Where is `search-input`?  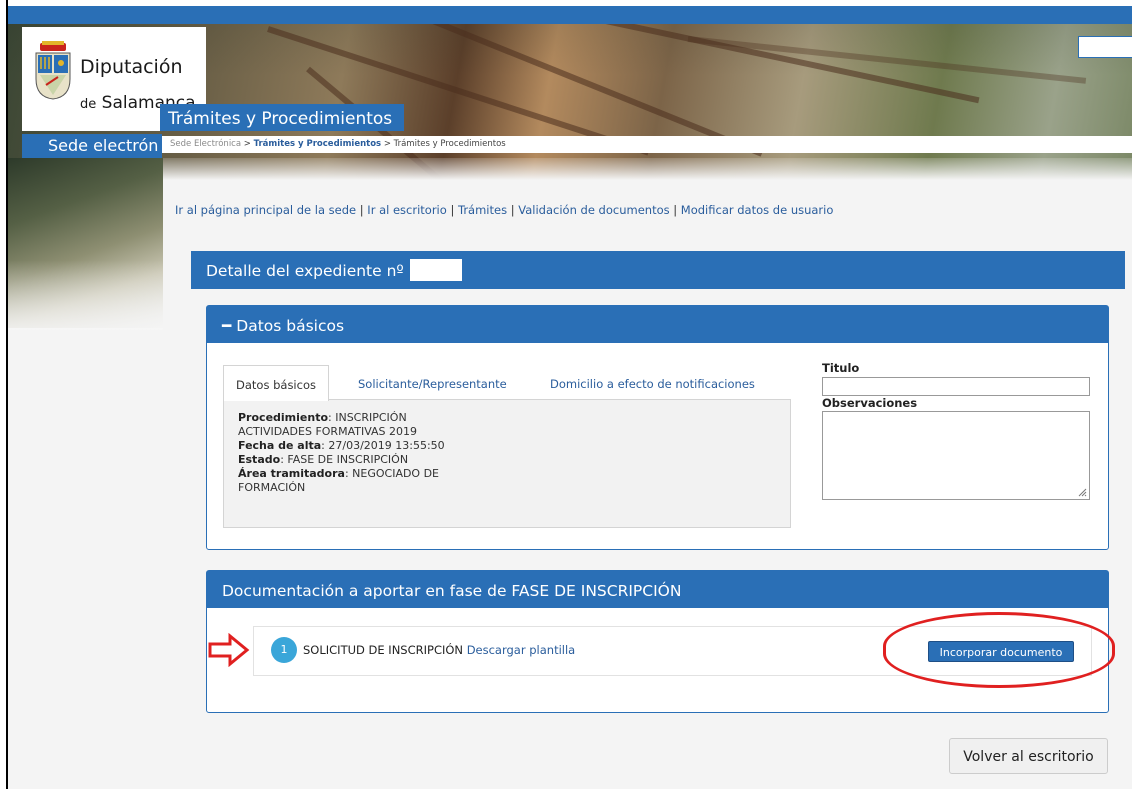 search-input is located at coordinates (1105, 47).